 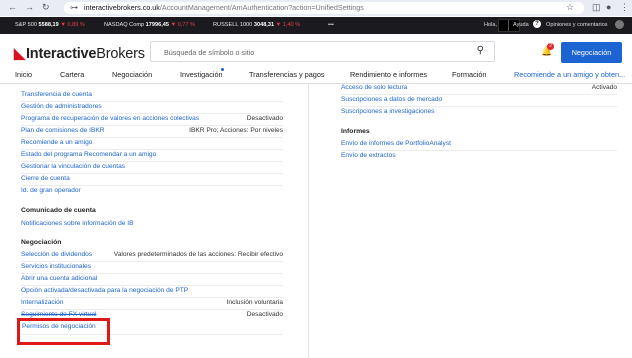 What do you see at coordinates (391, 99) in the screenshot?
I see `setting-link: Suscripciones a datos de mercado` at bounding box center [391, 99].